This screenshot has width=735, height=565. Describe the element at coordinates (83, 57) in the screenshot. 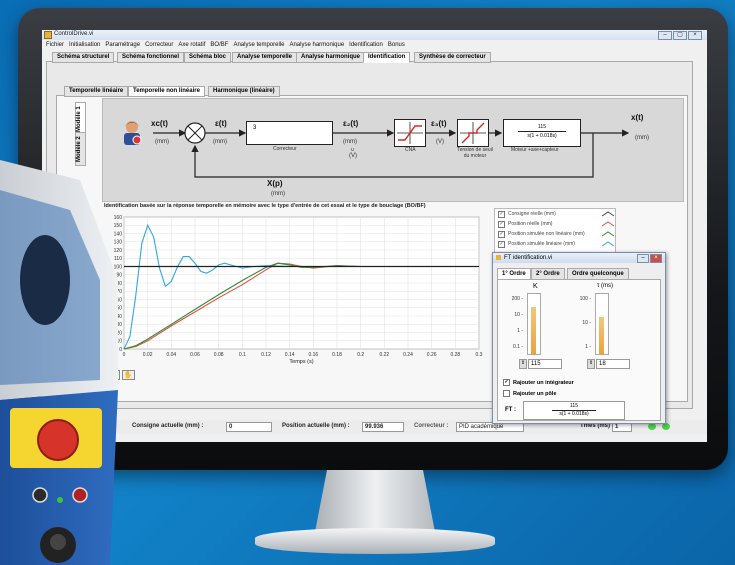

I see `tab-schema-structurel: Schéma structurel` at that location.